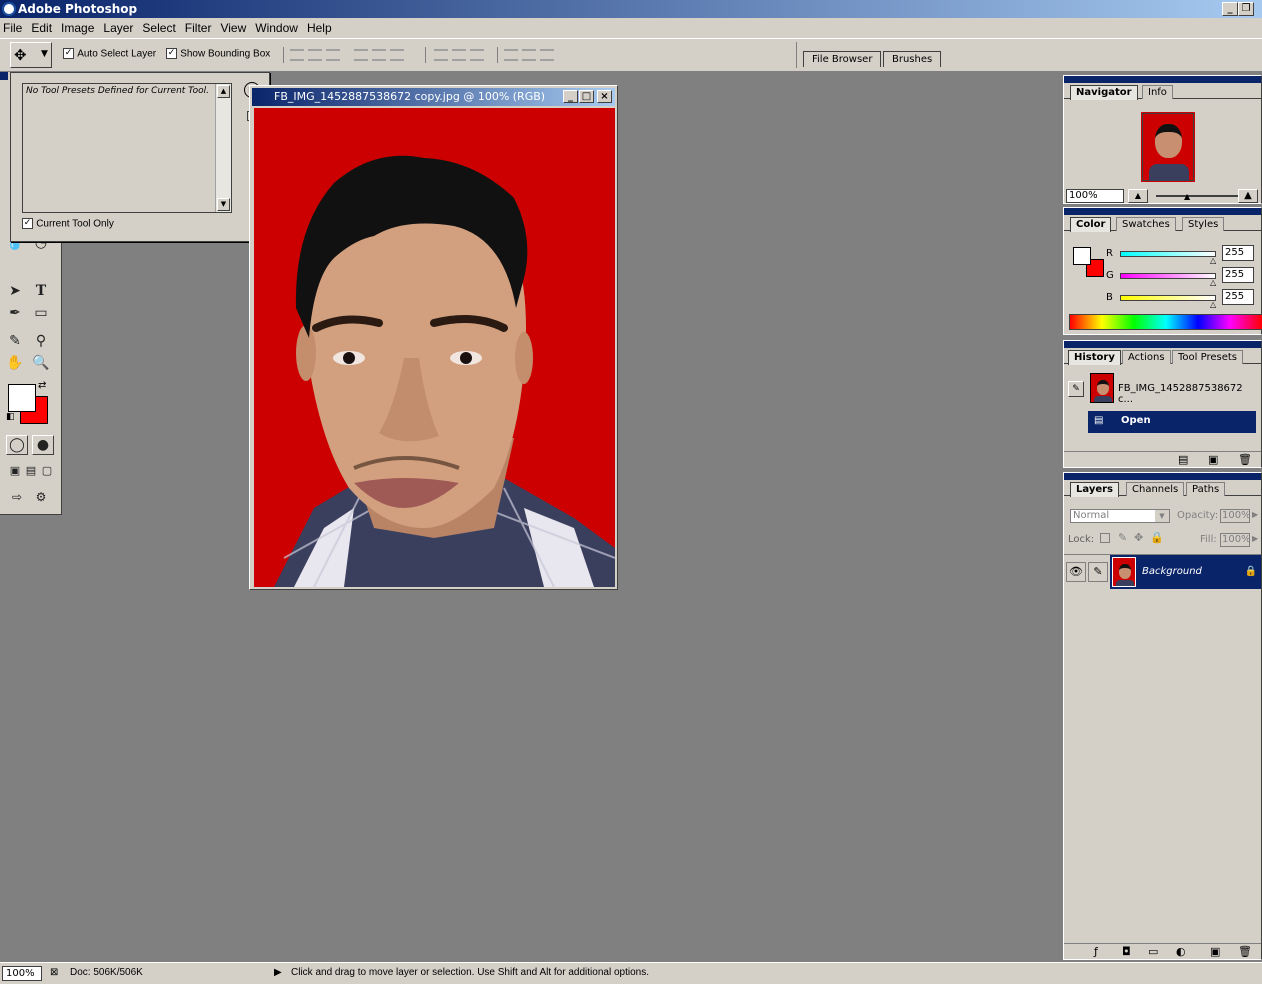 Image resolution: width=1262 pixels, height=984 pixels. What do you see at coordinates (160, 28) in the screenshot?
I see `menu-select: Select` at bounding box center [160, 28].